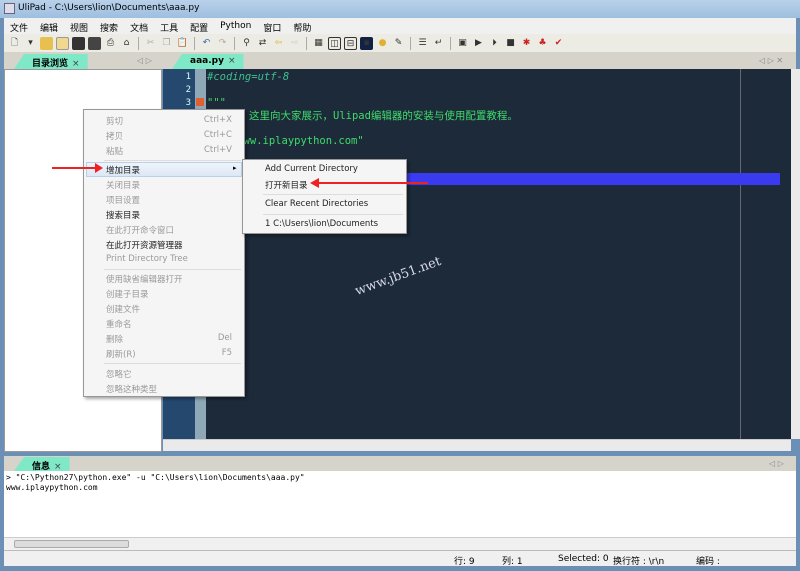  Describe the element at coordinates (542, 43) in the screenshot. I see `plugin-icon: ♣` at that location.